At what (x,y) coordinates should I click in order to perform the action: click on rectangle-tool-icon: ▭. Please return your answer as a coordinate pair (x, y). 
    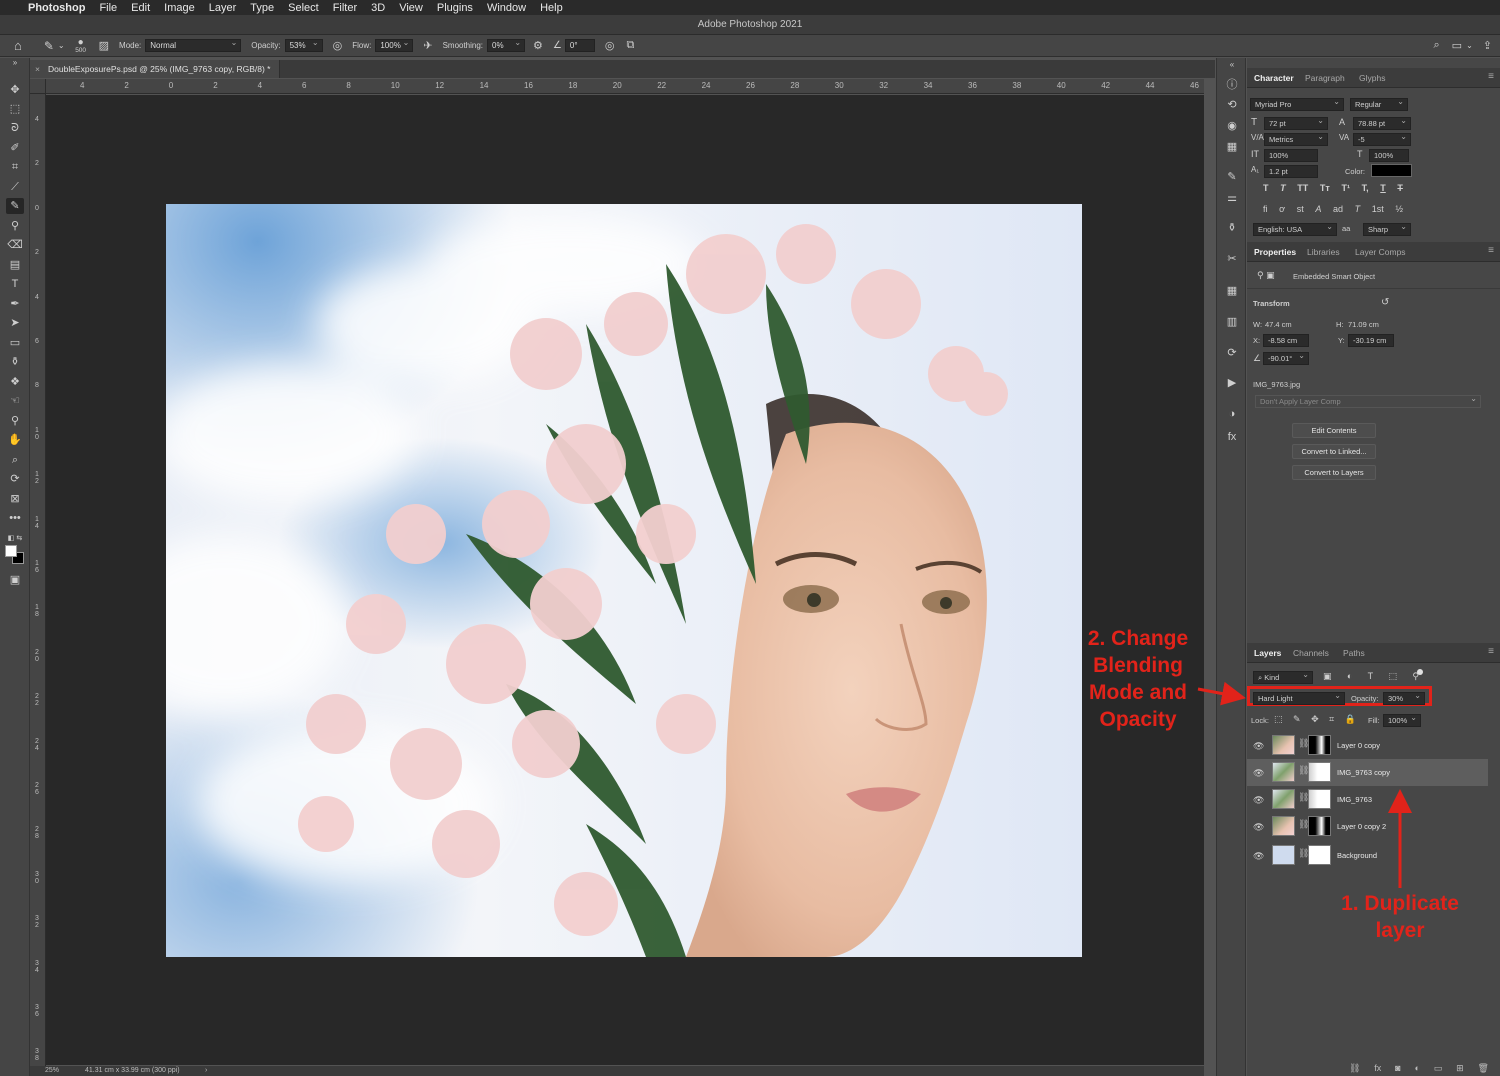
    Looking at the image, I should click on (15, 343).